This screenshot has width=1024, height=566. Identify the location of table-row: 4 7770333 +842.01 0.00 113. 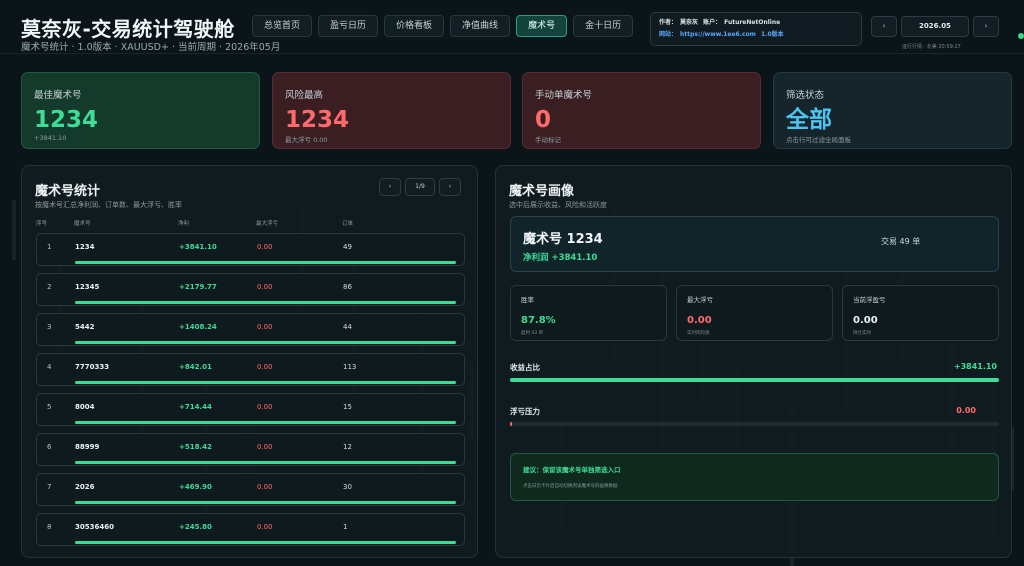
(250, 369).